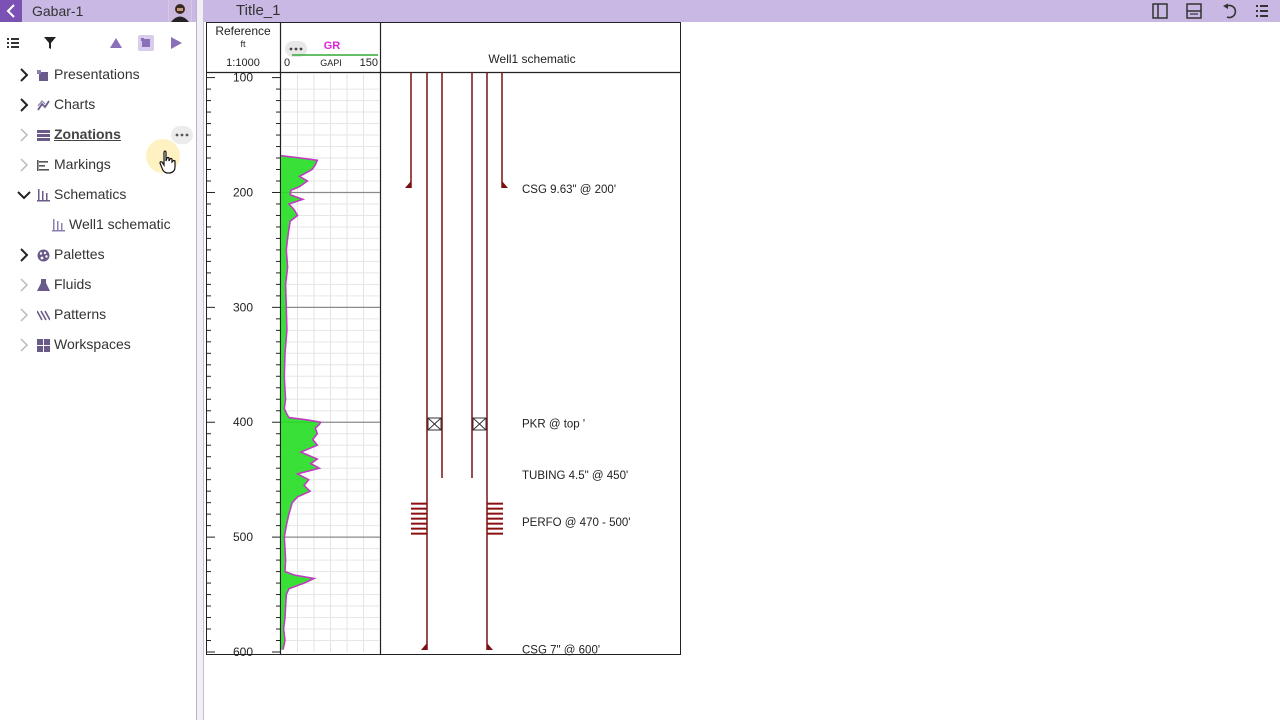 The height and width of the screenshot is (720, 1280). What do you see at coordinates (243, 31) in the screenshot?
I see `reference-track-title: Reference` at bounding box center [243, 31].